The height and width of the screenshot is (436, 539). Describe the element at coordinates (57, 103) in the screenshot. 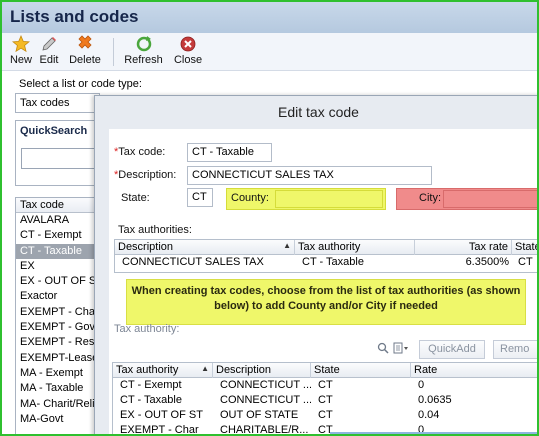

I see `list-type-select: Tax codes` at that location.